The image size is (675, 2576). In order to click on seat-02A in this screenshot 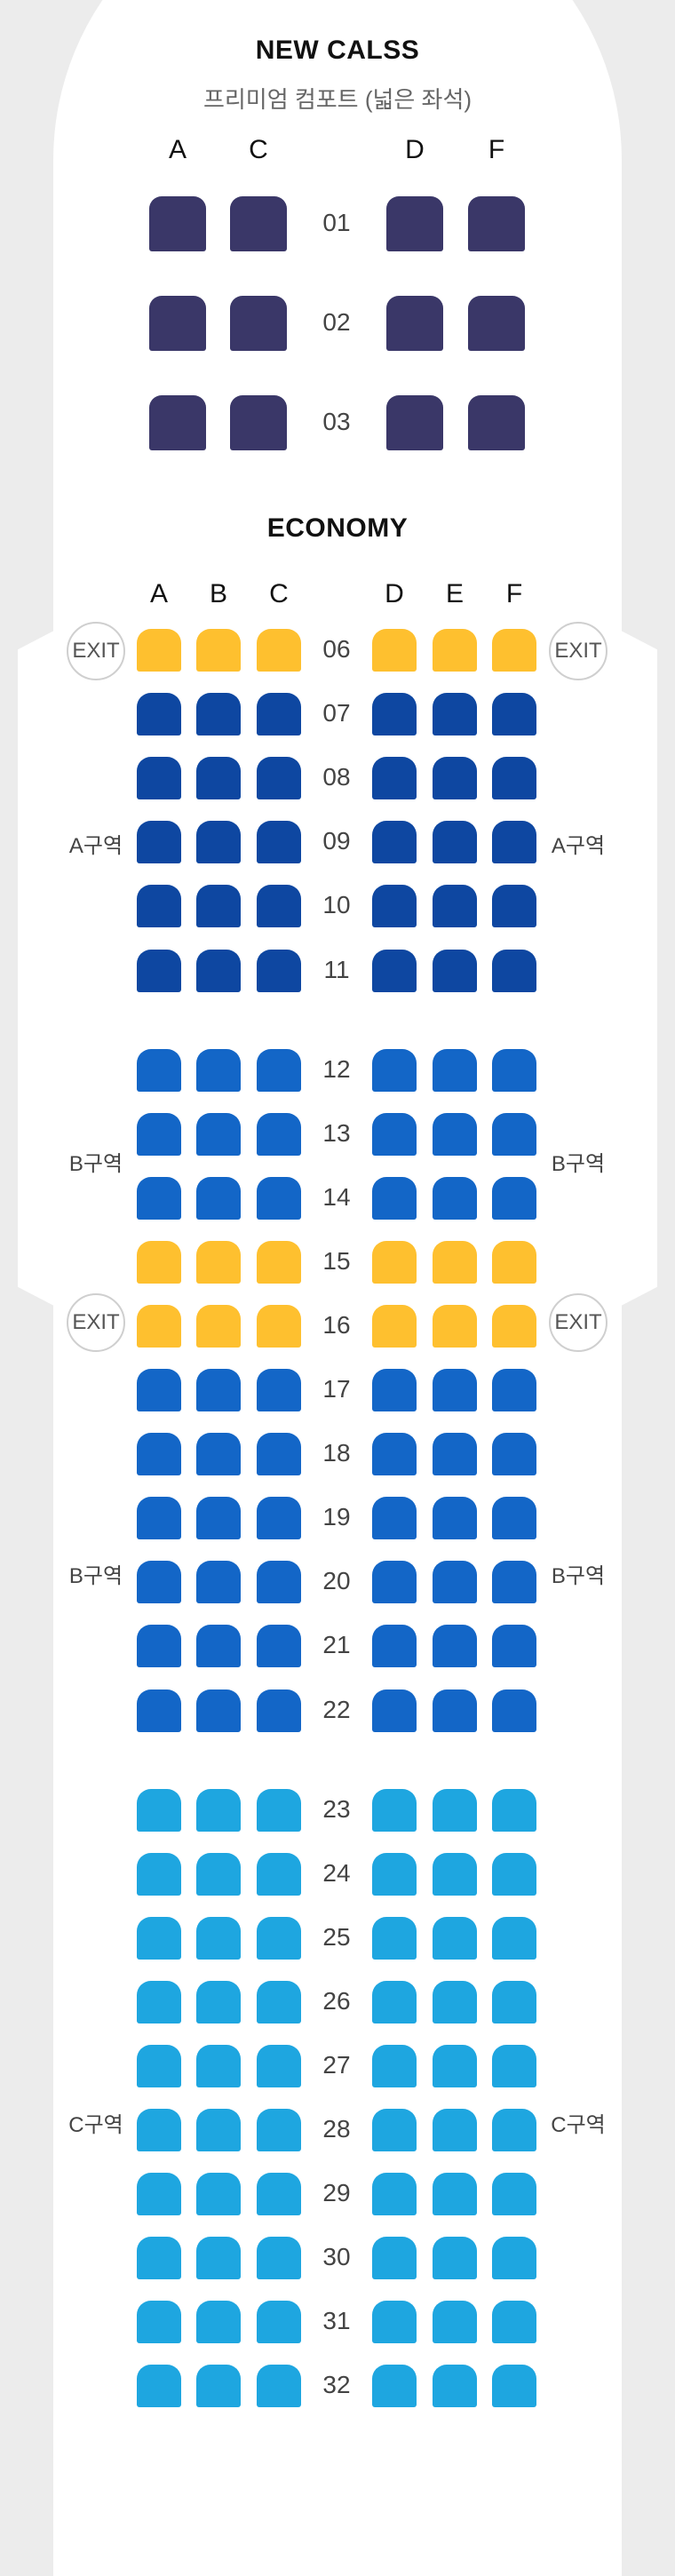, I will do `click(178, 323)`.